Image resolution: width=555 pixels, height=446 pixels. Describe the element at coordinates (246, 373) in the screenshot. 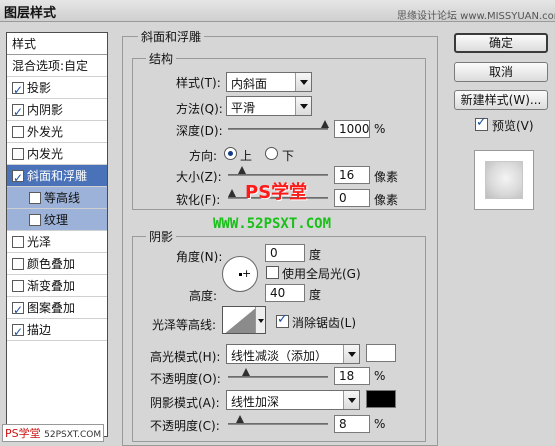

I see `highlight-opacity-thumb` at that location.